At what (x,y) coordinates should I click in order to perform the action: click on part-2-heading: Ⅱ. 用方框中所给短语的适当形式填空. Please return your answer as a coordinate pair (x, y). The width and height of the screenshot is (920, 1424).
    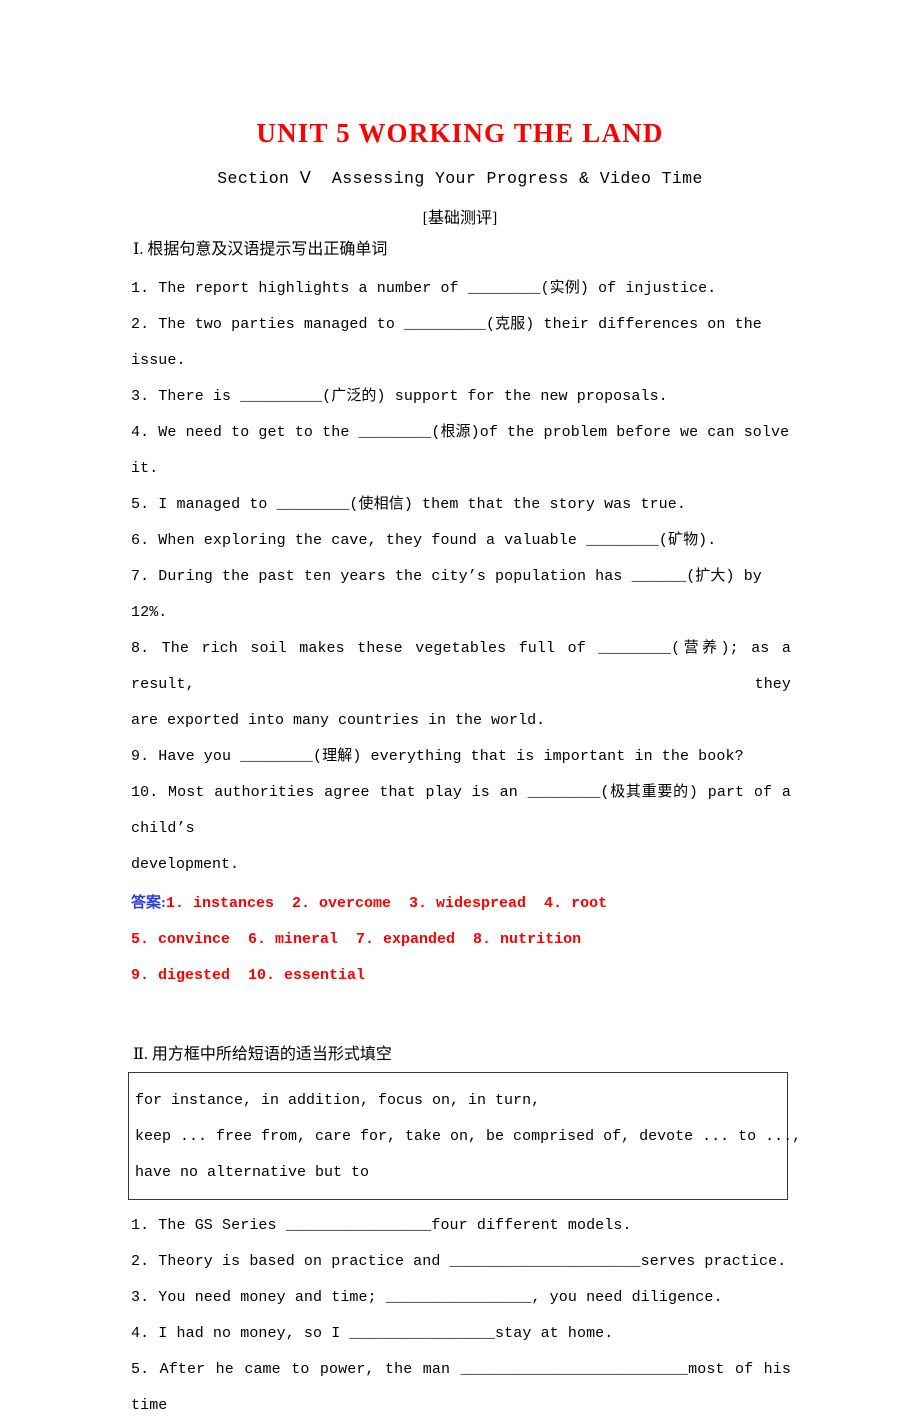
    Looking at the image, I should click on (262, 1055).